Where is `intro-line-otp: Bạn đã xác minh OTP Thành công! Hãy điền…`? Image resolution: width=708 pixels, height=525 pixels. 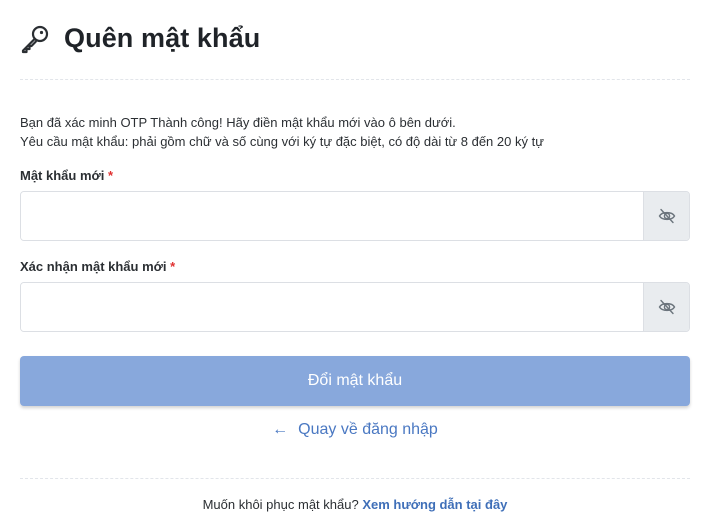
intro-line-otp: Bạn đã xác minh OTP Thành công! Hãy điền… is located at coordinates (238, 122).